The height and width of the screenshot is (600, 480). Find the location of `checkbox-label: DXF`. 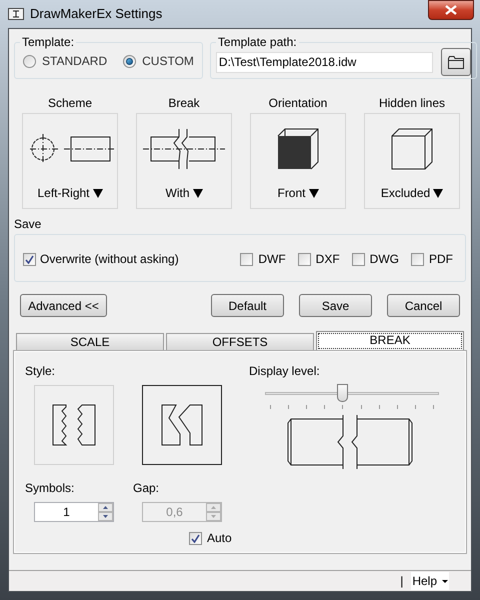

checkbox-label: DXF is located at coordinates (328, 259).